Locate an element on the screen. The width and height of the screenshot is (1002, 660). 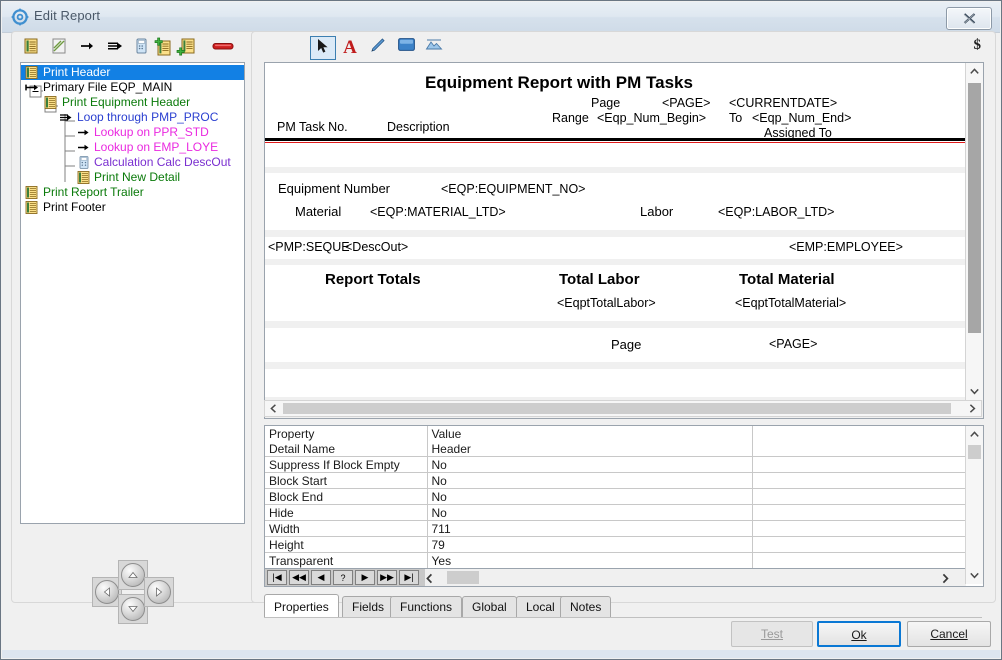
total-material-label: Total Material is located at coordinates (787, 279).